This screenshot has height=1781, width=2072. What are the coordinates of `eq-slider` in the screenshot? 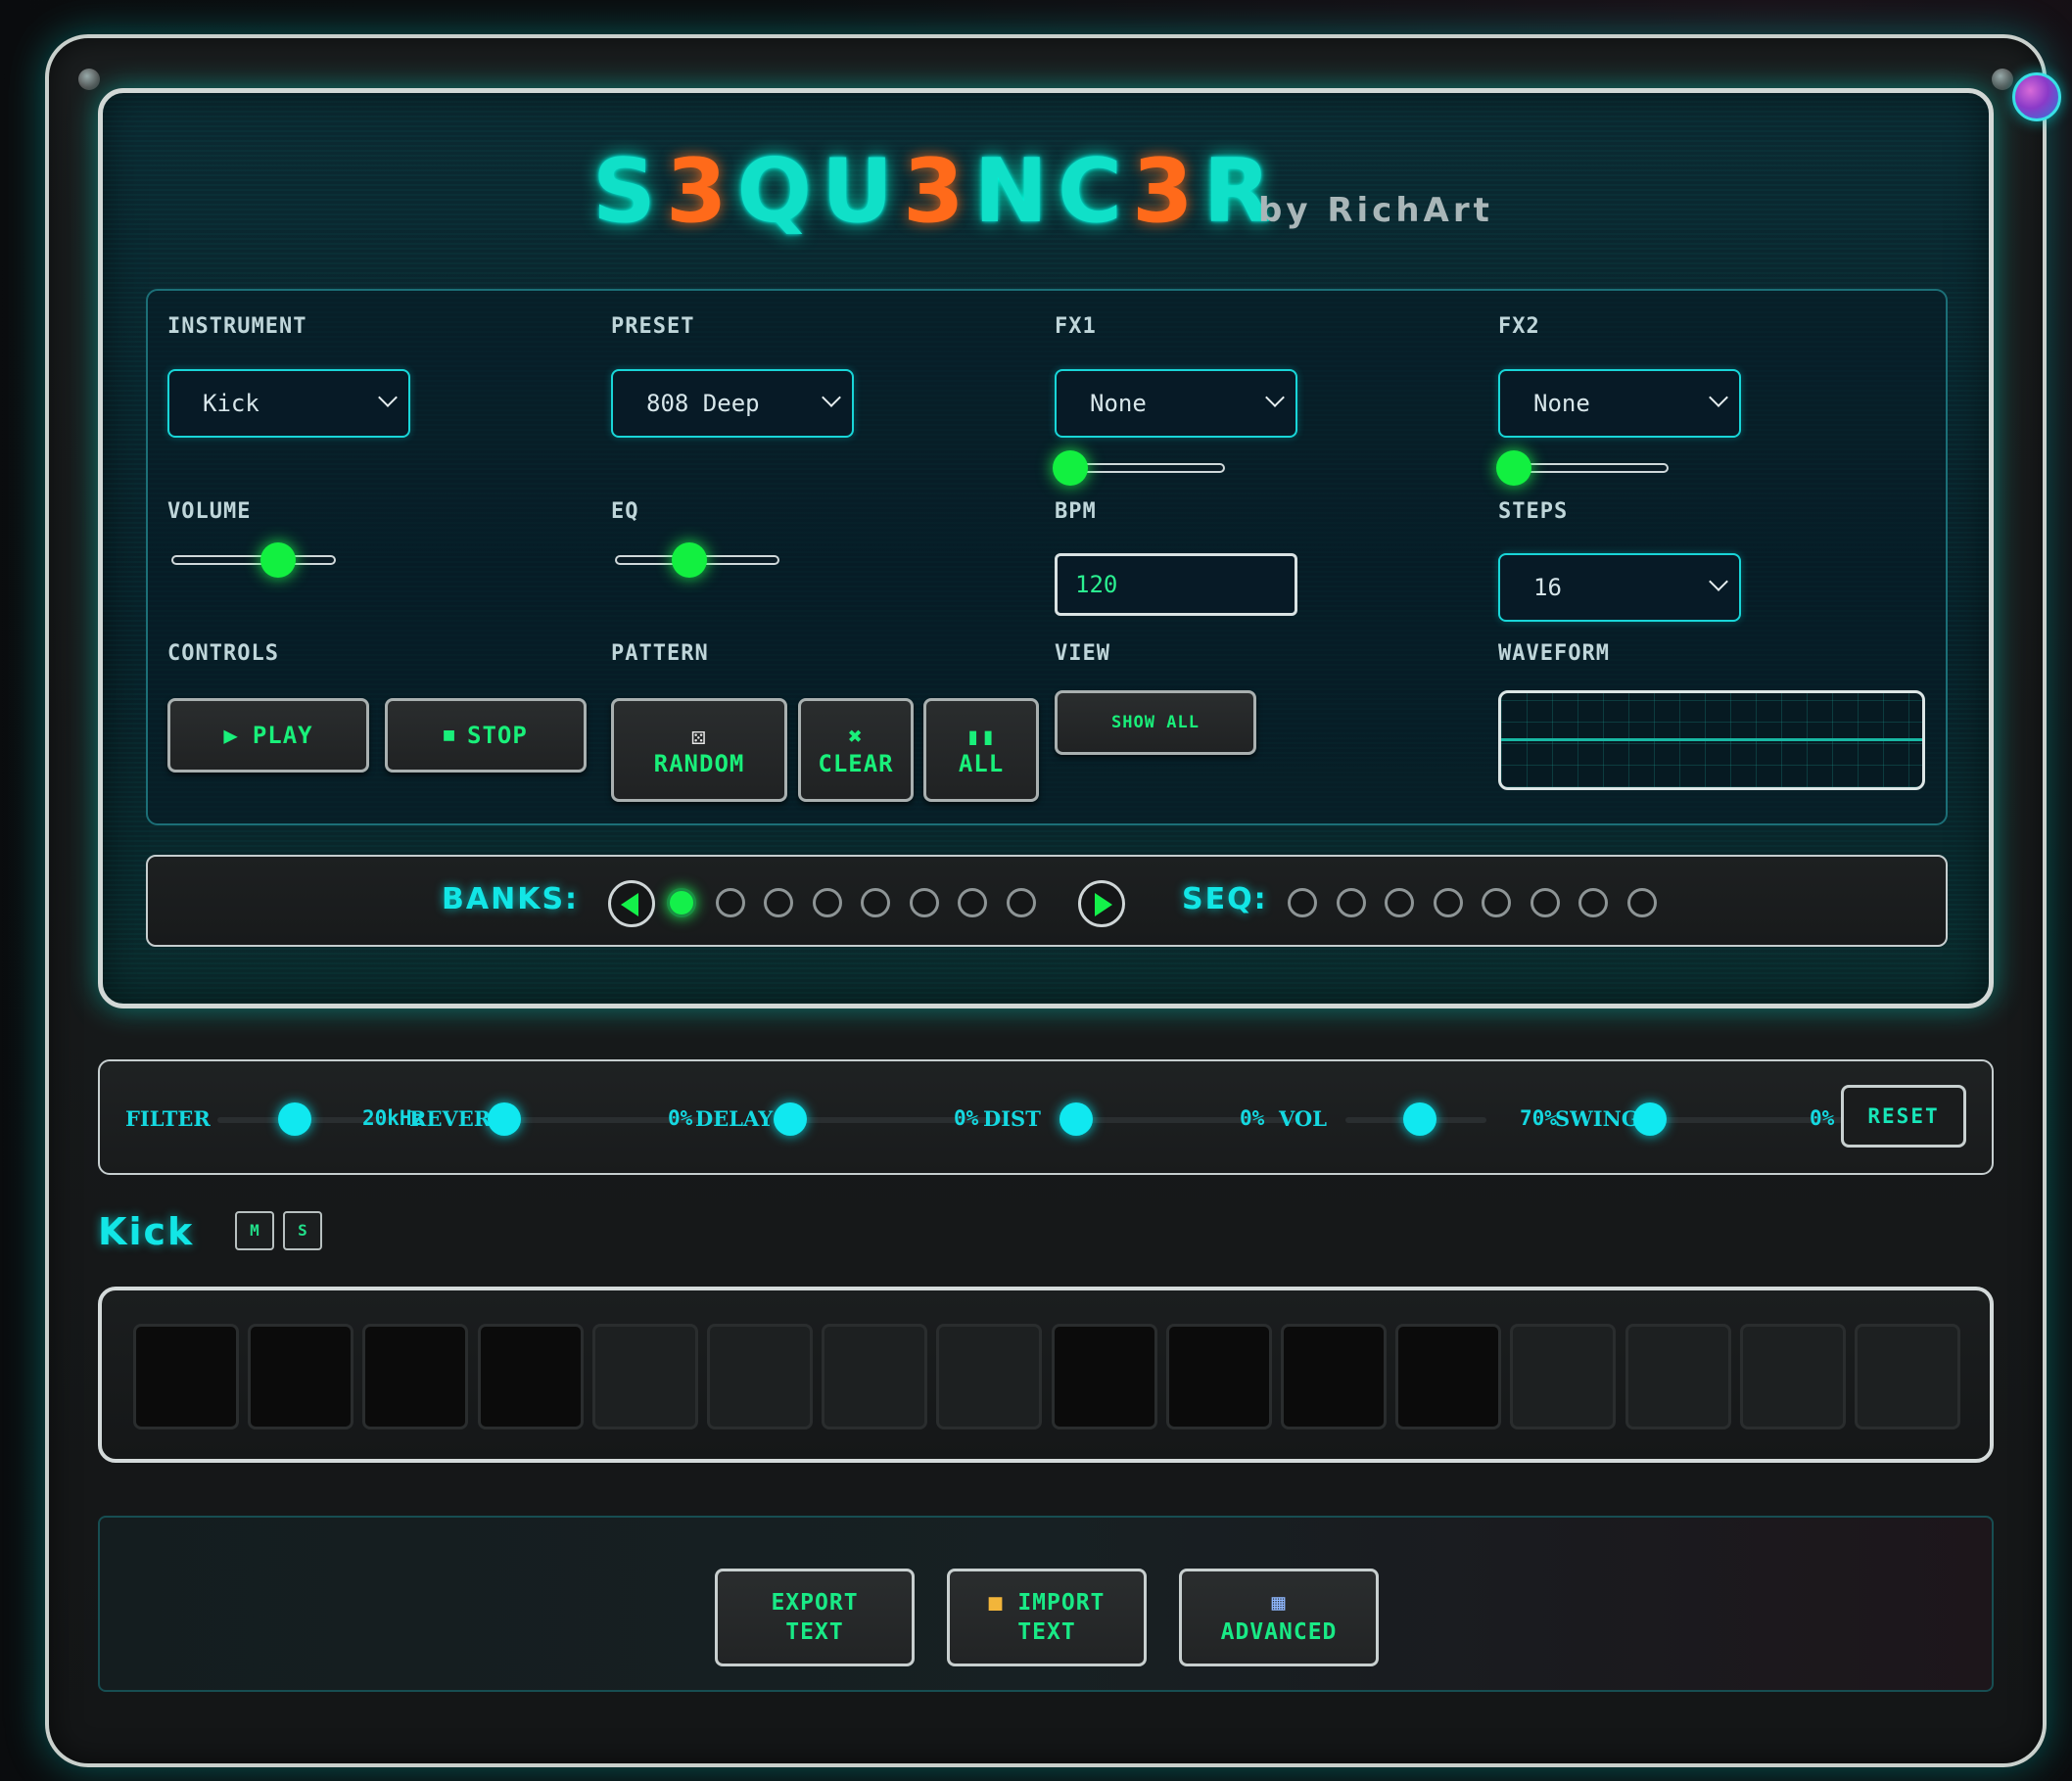 It's located at (697, 560).